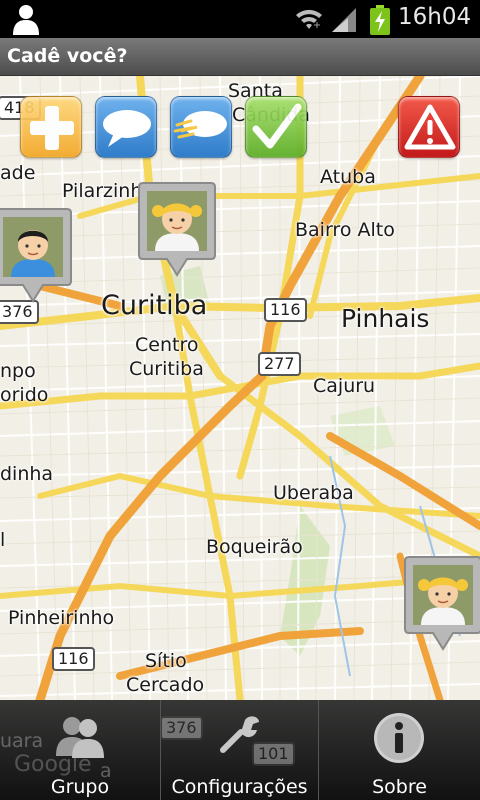 The height and width of the screenshot is (800, 480). I want to click on map-label-campo-edge: npo, so click(18, 371).